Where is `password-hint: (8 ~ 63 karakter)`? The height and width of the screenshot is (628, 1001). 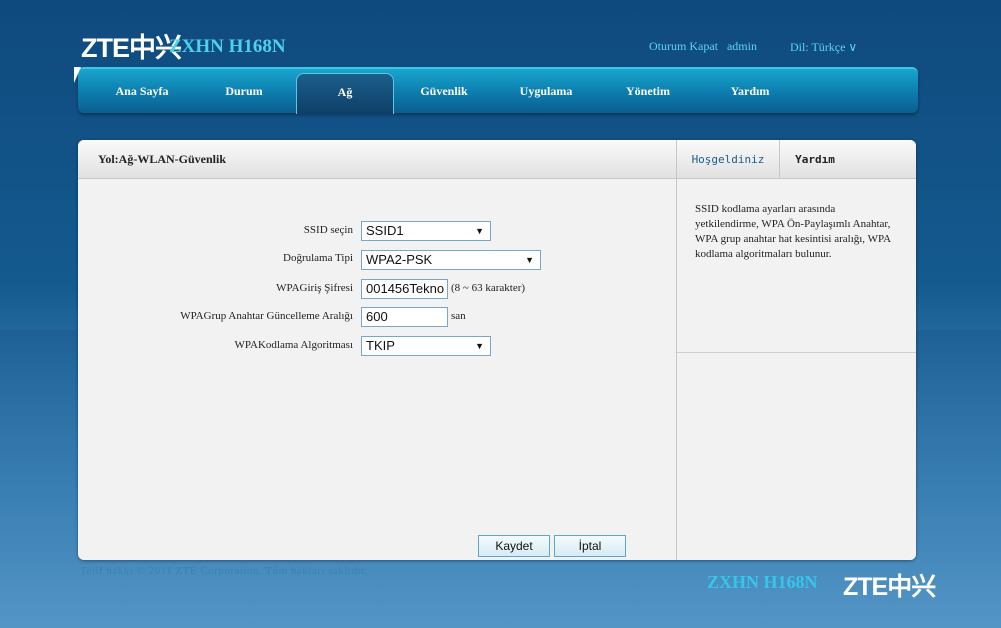
password-hint: (8 ~ 63 karakter) is located at coordinates (488, 288).